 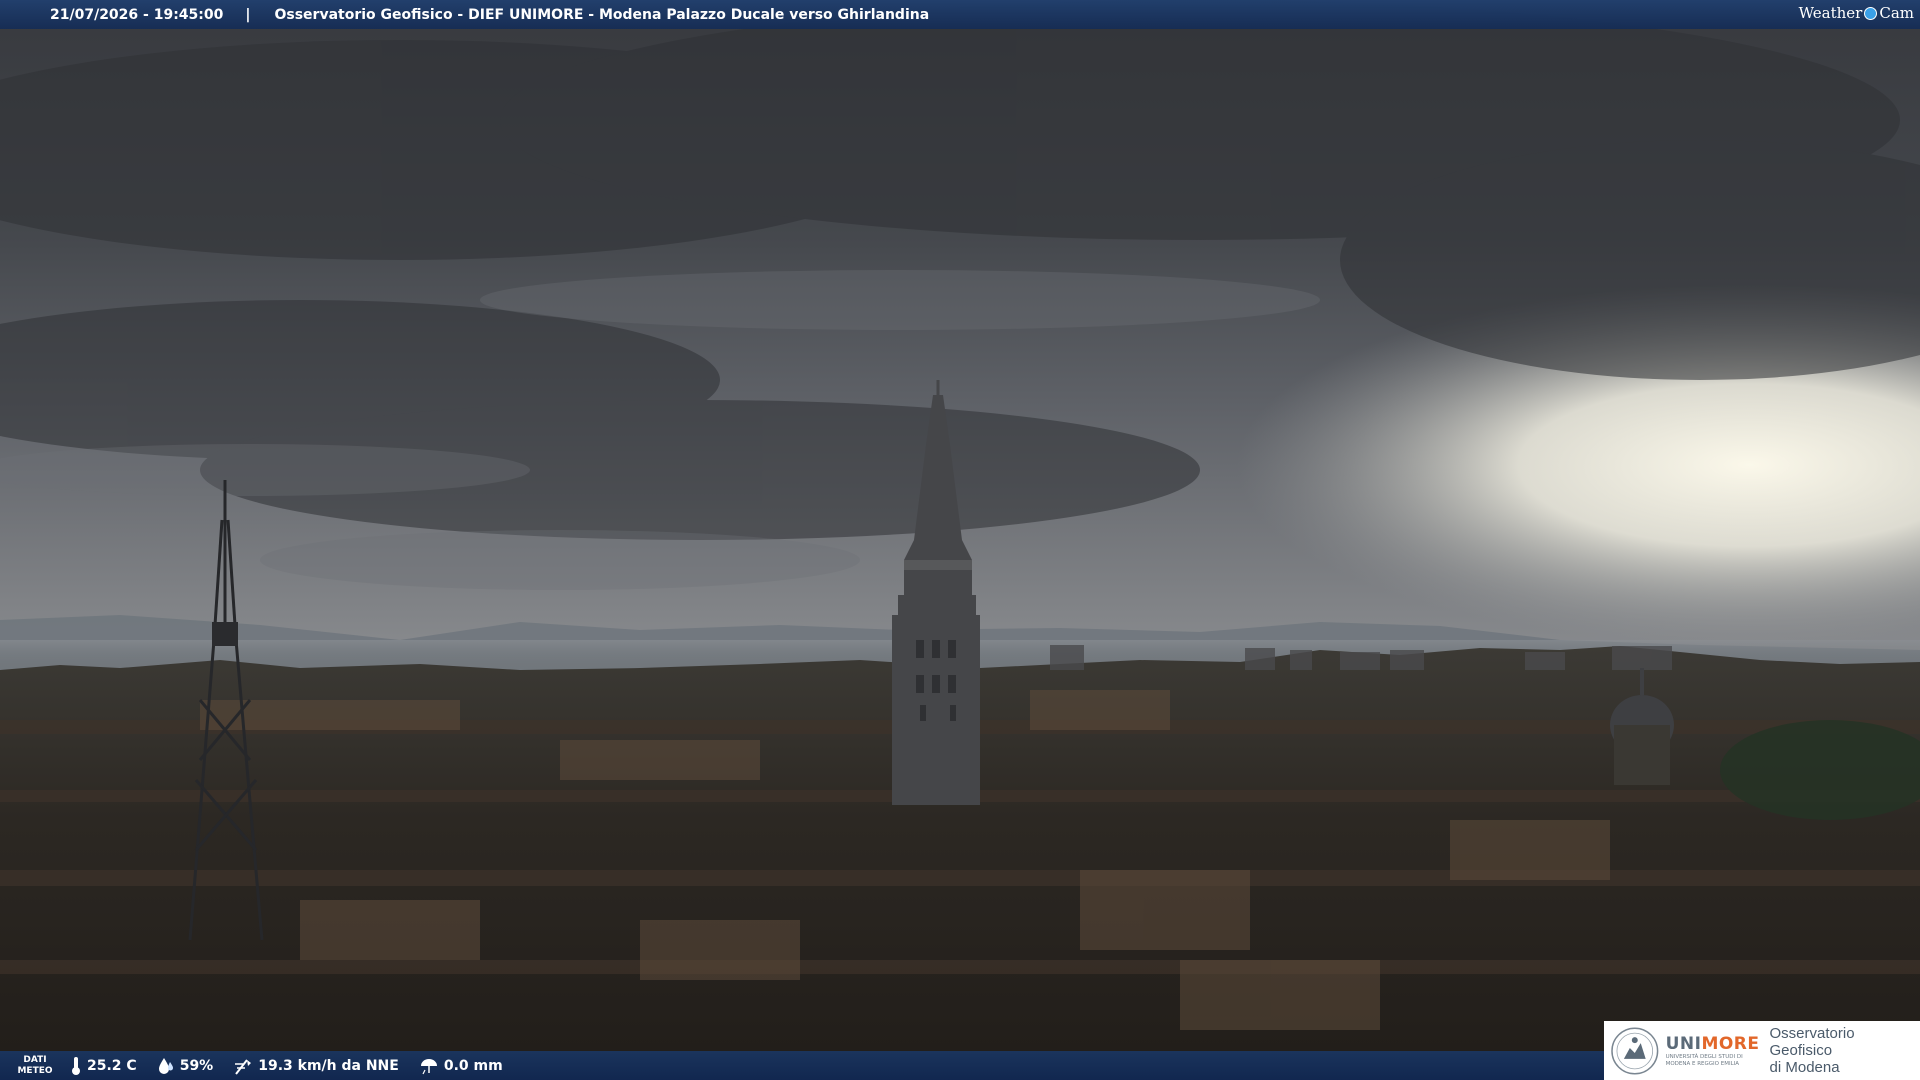 What do you see at coordinates (428, 1066) in the screenshot?
I see `rain-icon` at bounding box center [428, 1066].